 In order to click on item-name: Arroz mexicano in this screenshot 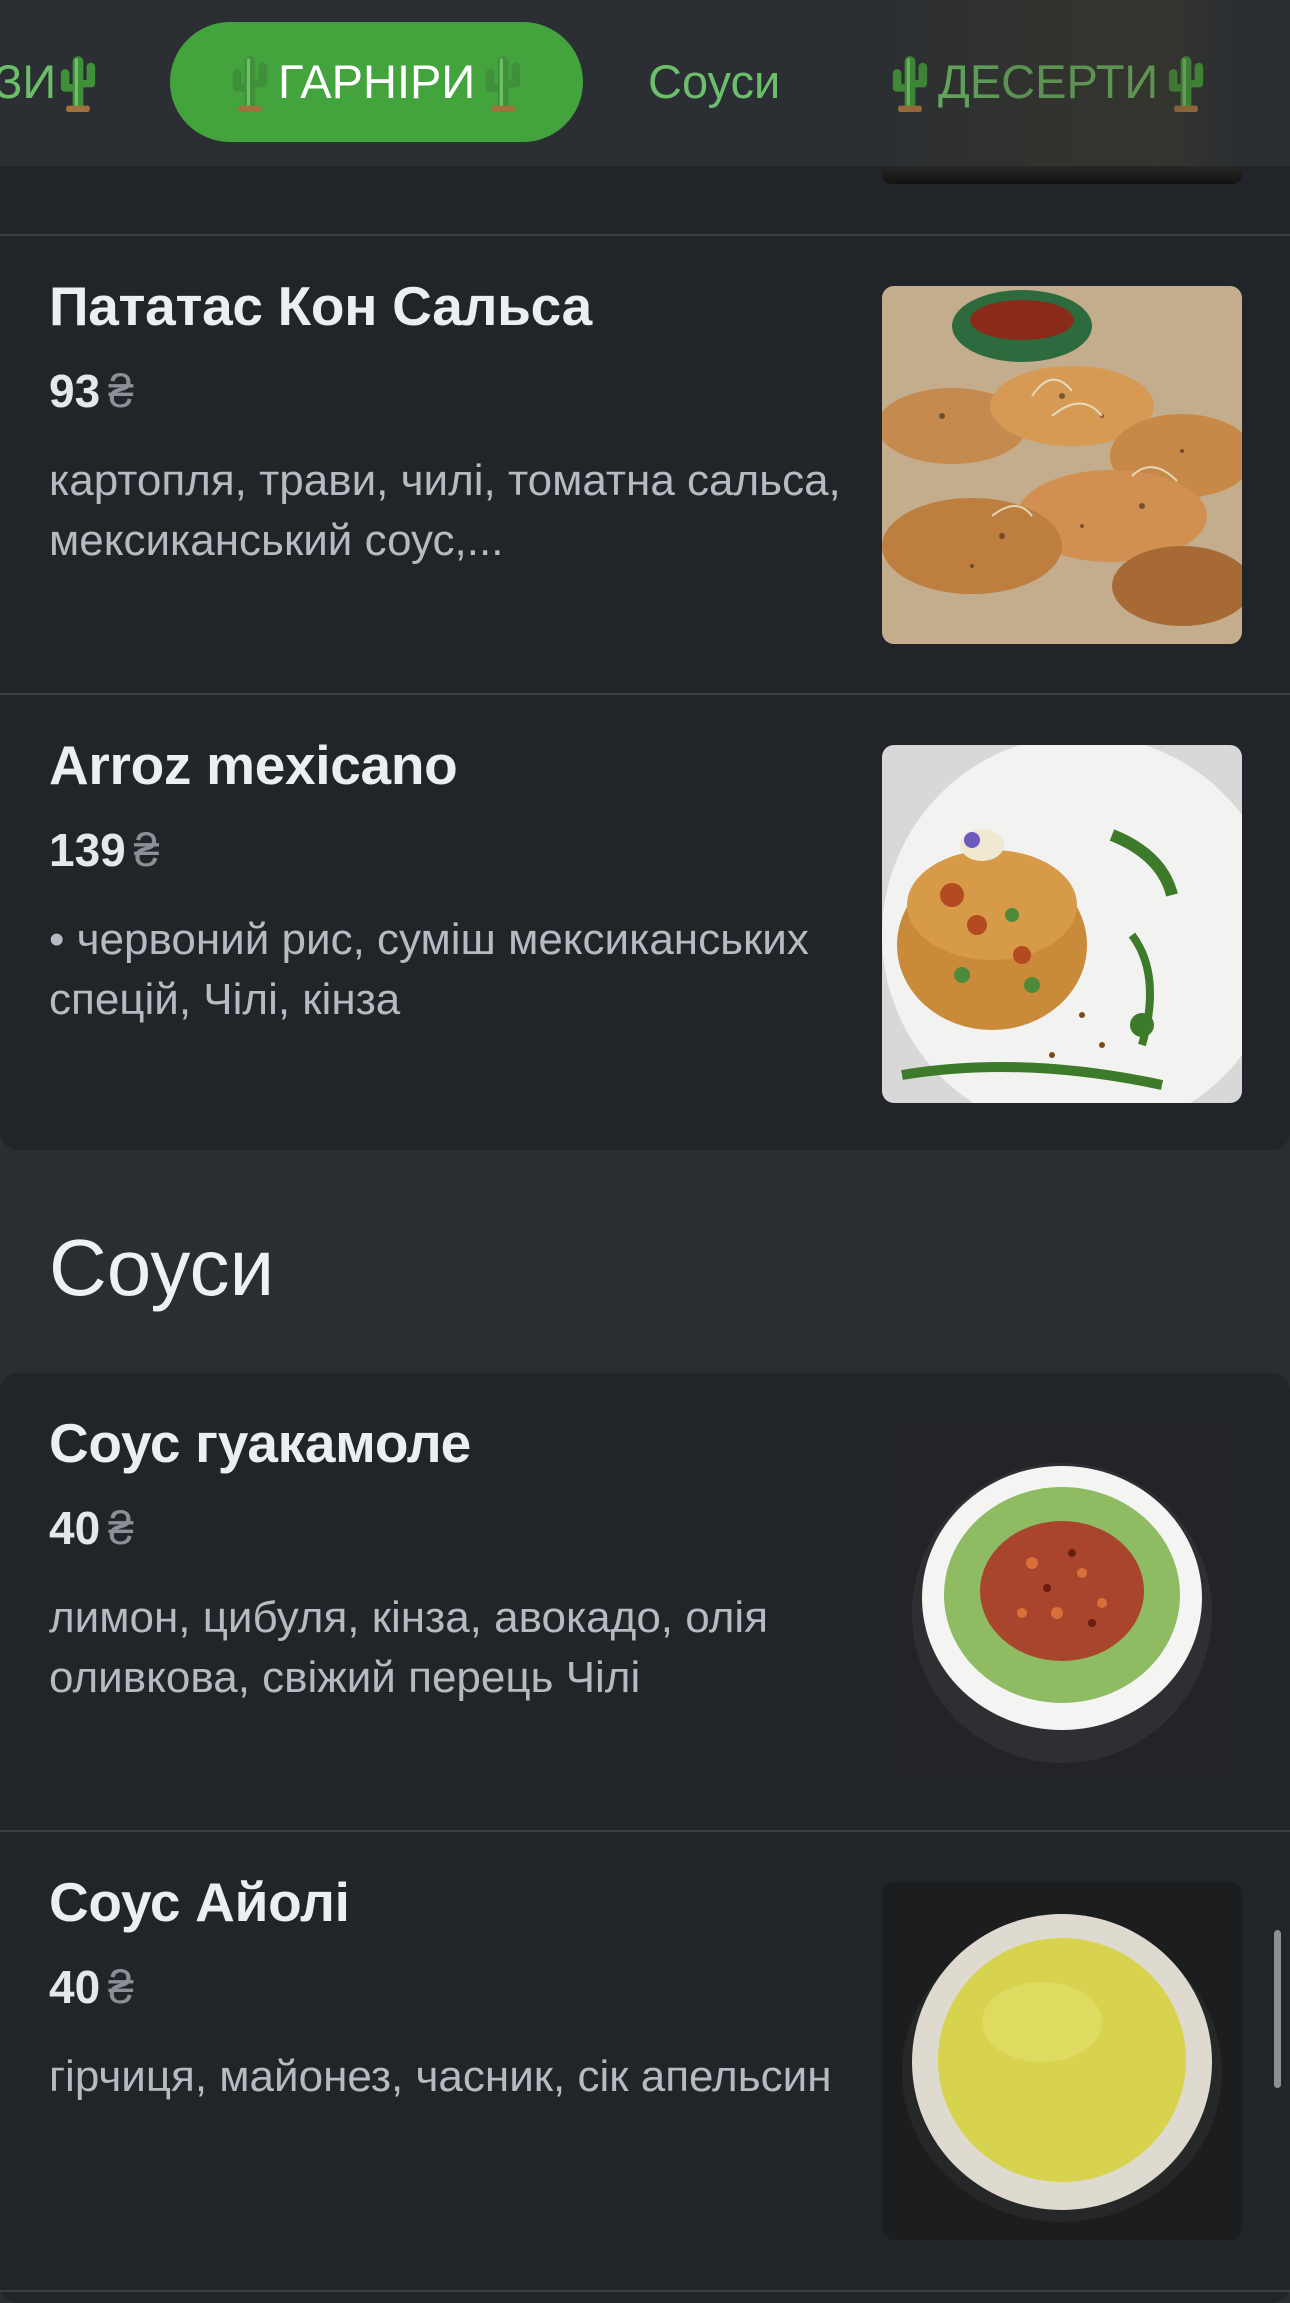, I will do `click(253, 765)`.